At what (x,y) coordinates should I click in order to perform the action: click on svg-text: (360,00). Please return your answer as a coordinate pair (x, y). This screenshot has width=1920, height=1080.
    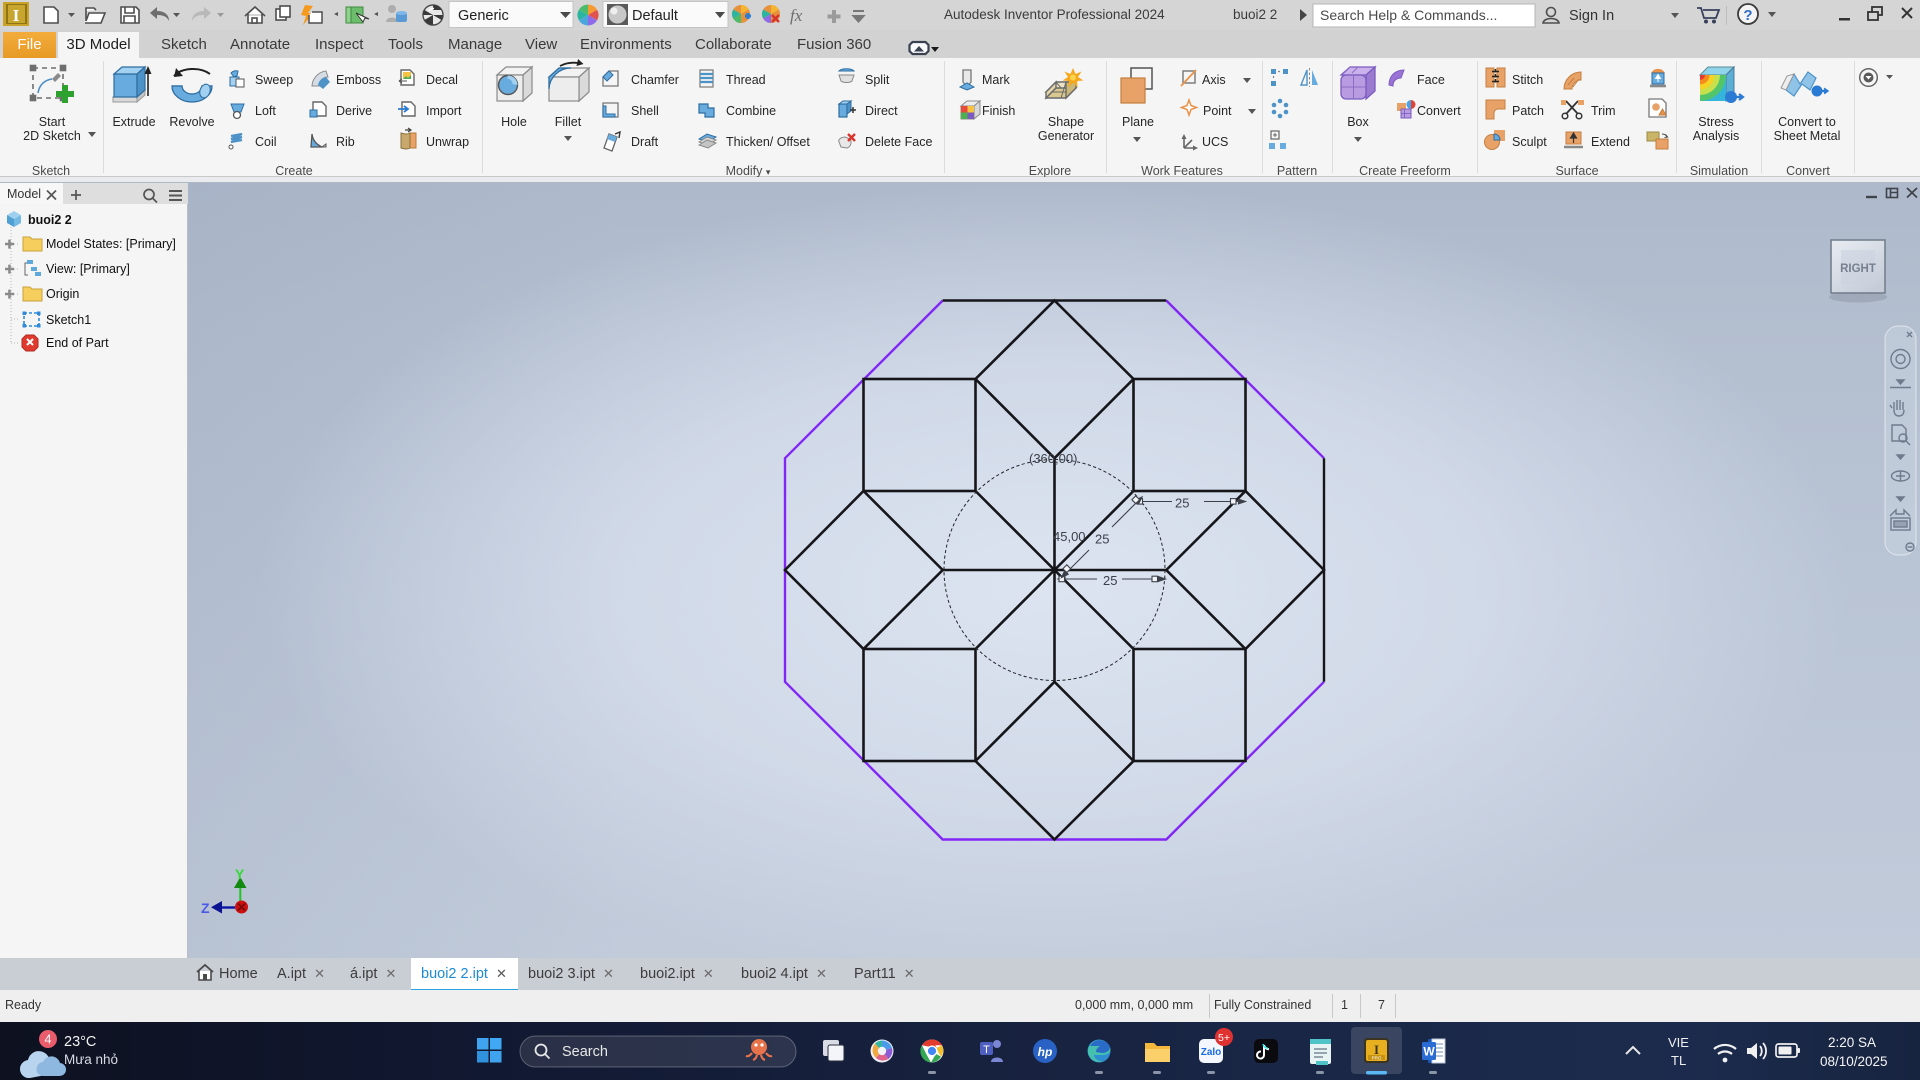
    Looking at the image, I should click on (1053, 458).